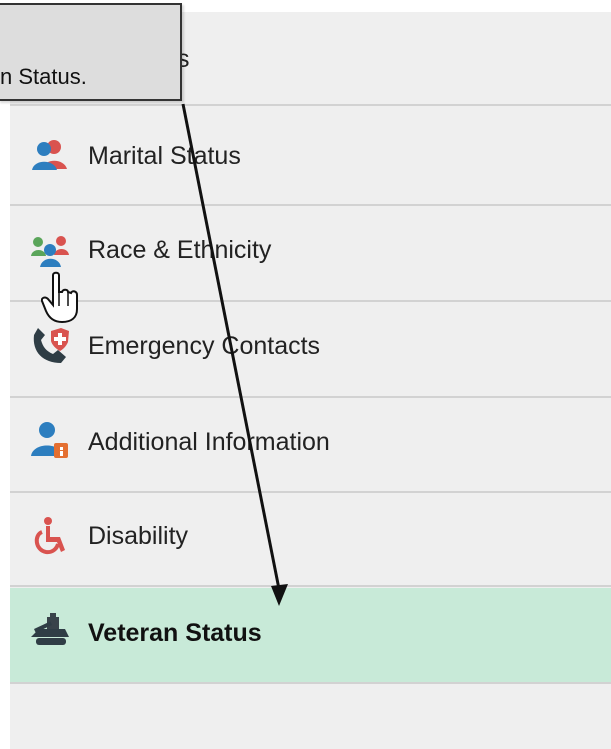 The width and height of the screenshot is (611, 749). I want to click on veteran-icon, so click(50, 629).